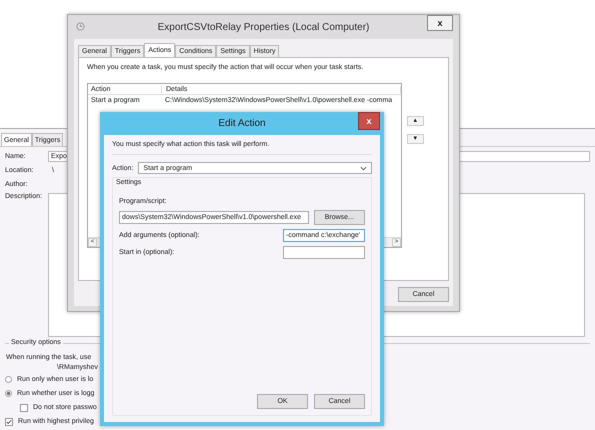  What do you see at coordinates (80, 26) in the screenshot?
I see `clock-icon` at bounding box center [80, 26].